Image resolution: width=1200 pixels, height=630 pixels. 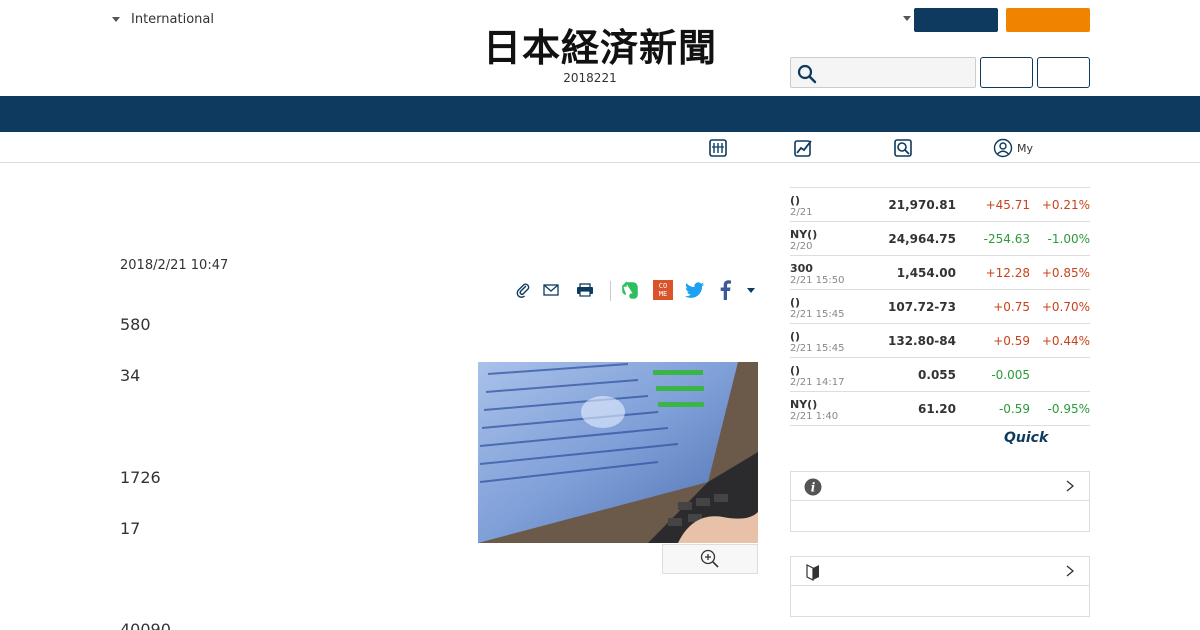 I want to click on subnav-item-chart, so click(x=805, y=148).